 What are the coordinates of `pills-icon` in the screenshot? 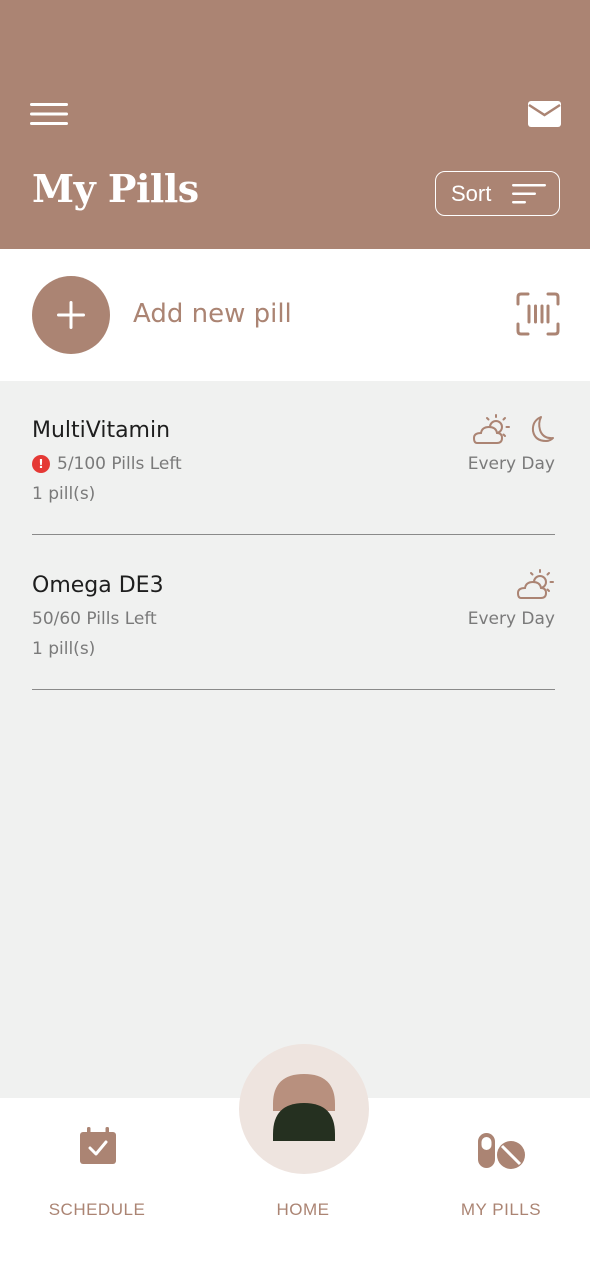 It's located at (501, 1151).